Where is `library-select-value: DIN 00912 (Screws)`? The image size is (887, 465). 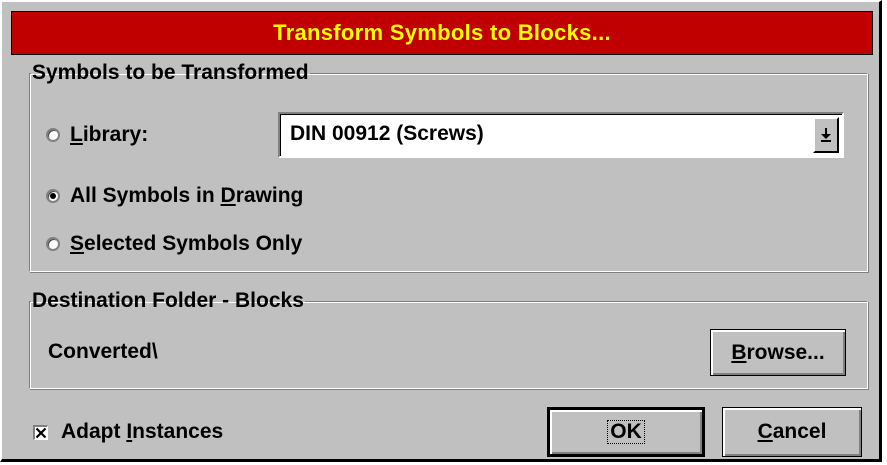
library-select-value: DIN 00912 (Screws) is located at coordinates (387, 133).